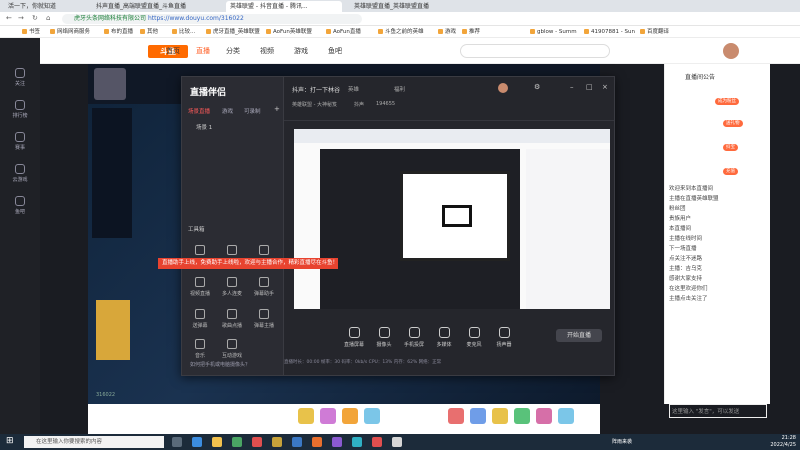 The width and height of the screenshot is (800, 450). I want to click on user-avatar, so click(731, 51).